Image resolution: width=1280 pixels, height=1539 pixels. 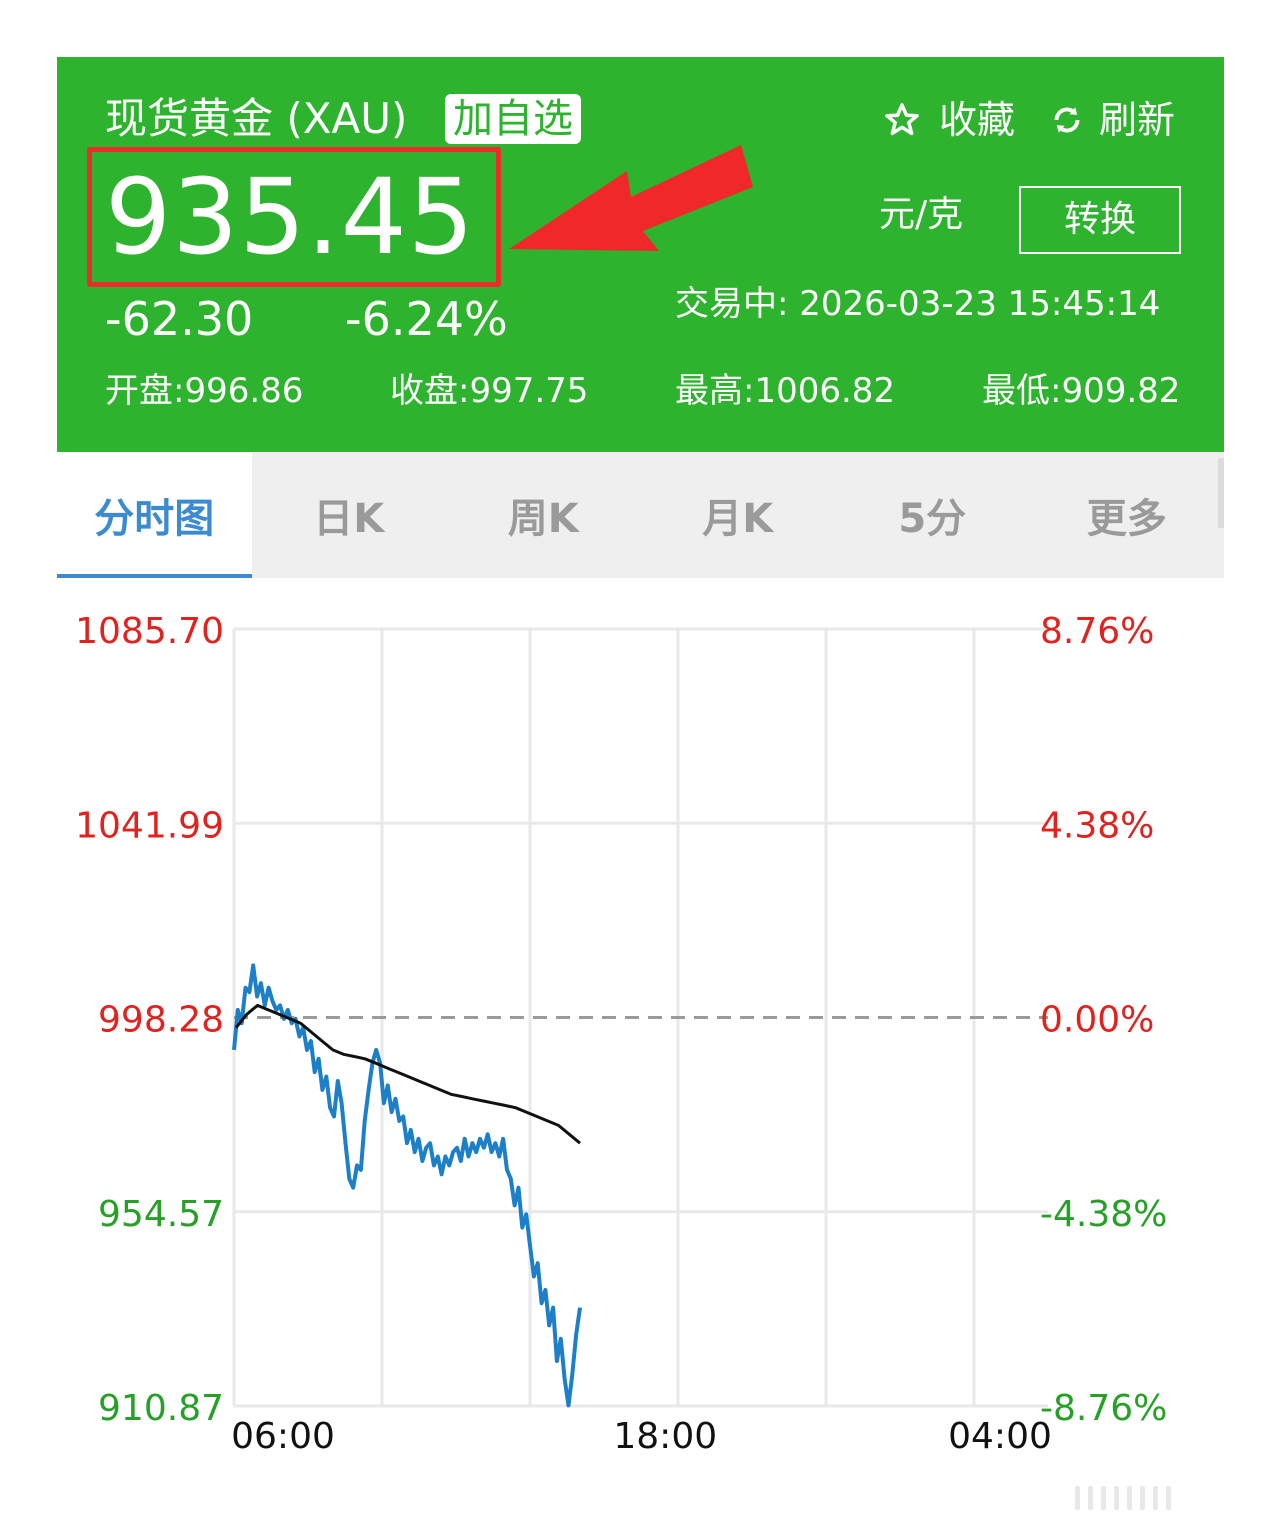 I want to click on tab-5min: 5分, so click(x=932, y=515).